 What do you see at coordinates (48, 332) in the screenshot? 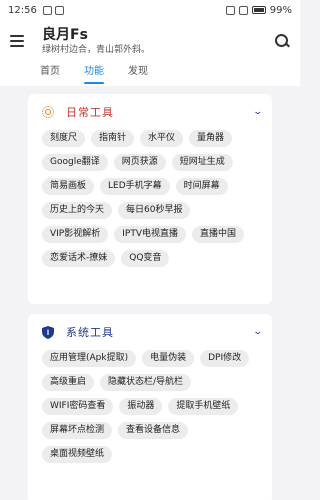
I see `shield-icon` at bounding box center [48, 332].